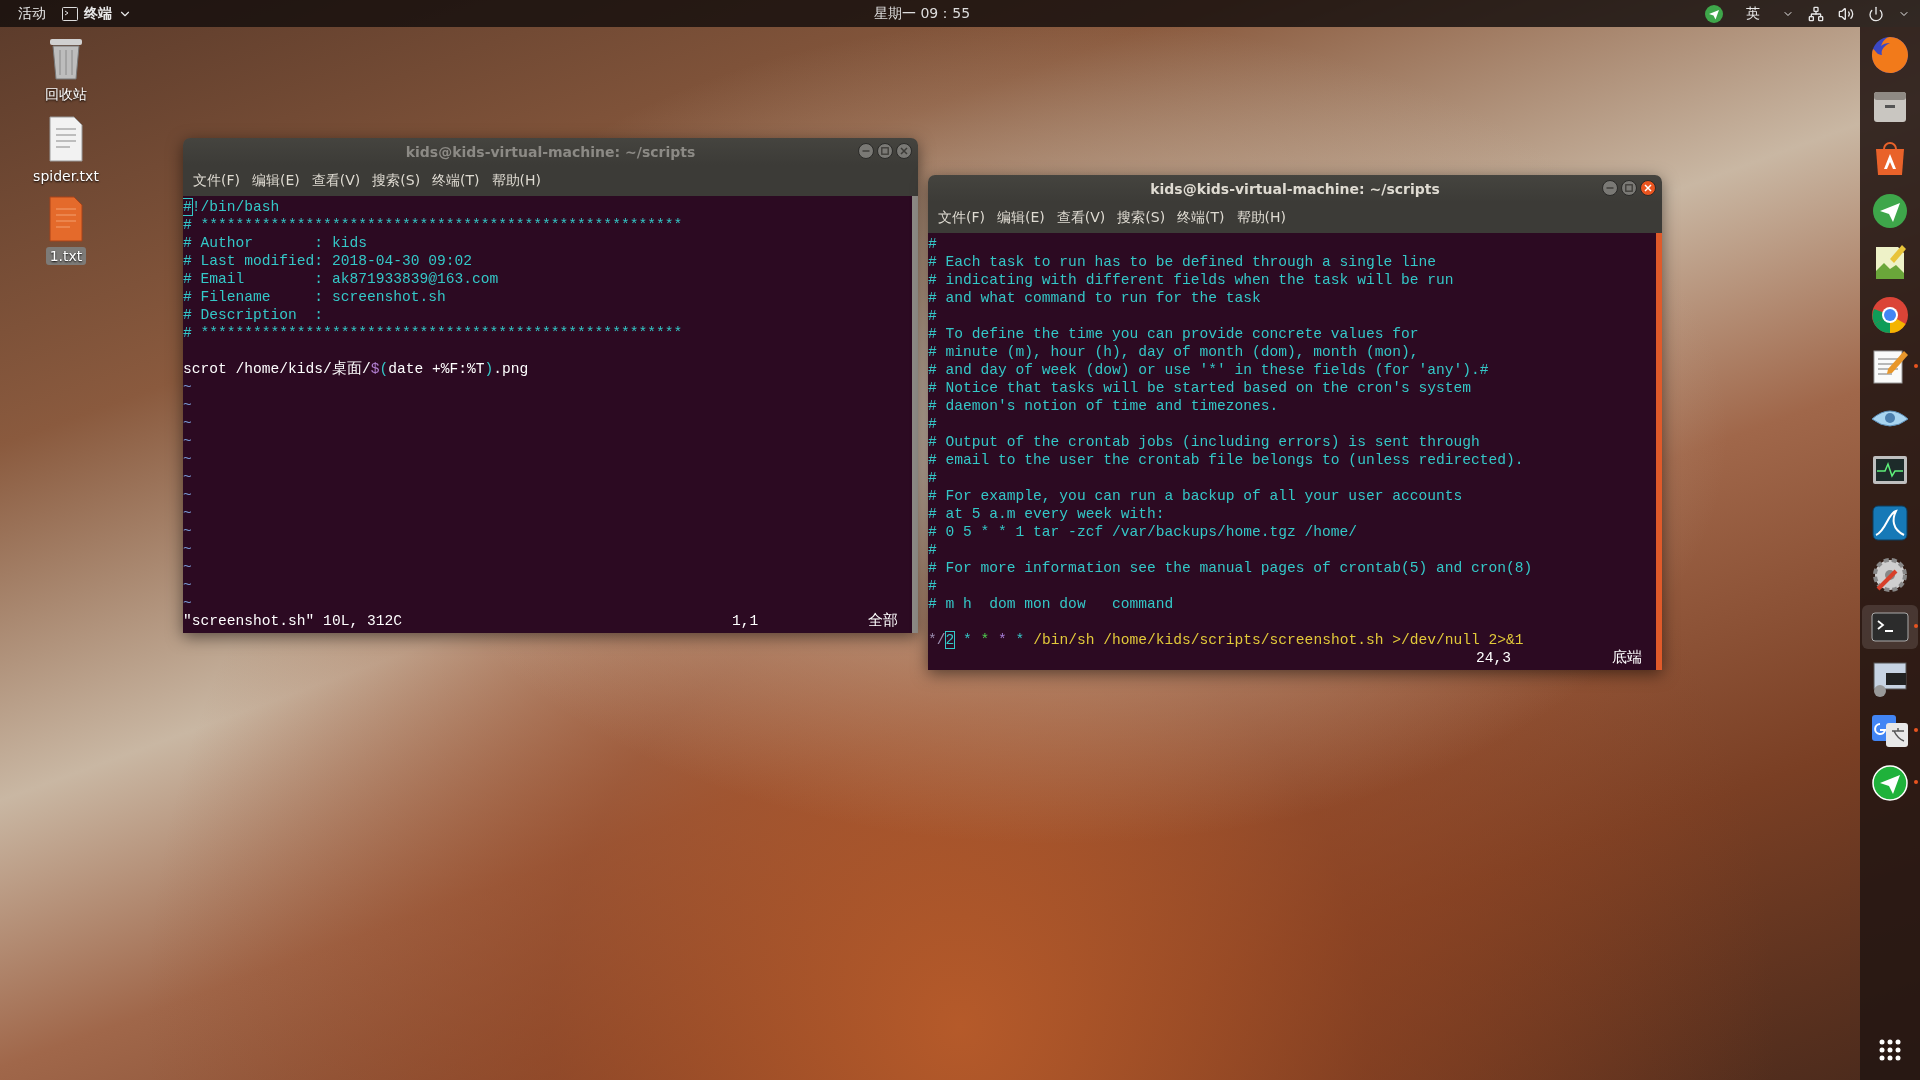  I want to click on clock: 星期一 09：55, so click(922, 13).